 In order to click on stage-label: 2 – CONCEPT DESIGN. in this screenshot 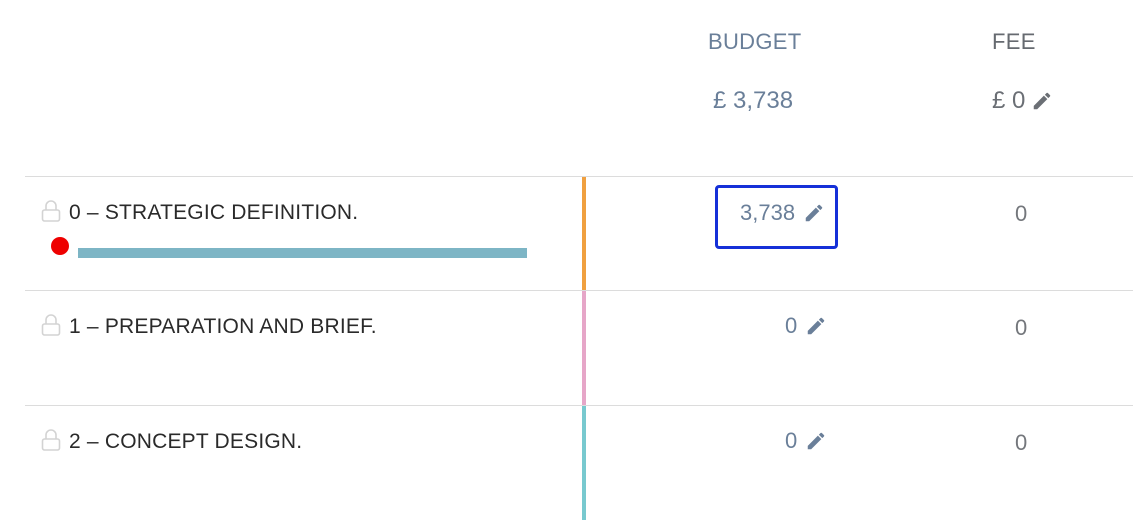, I will do `click(186, 441)`.